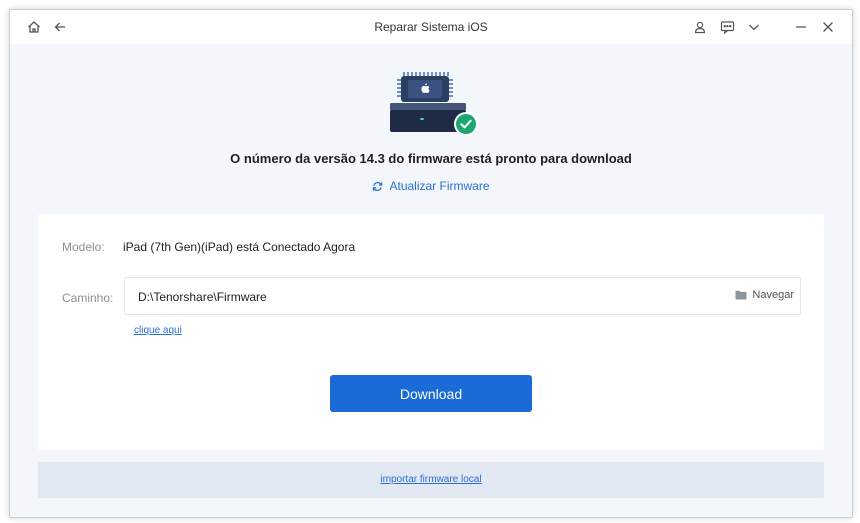 The height and width of the screenshot is (523, 860). I want to click on update-firmware-link: Atualizar Firmware, so click(431, 186).